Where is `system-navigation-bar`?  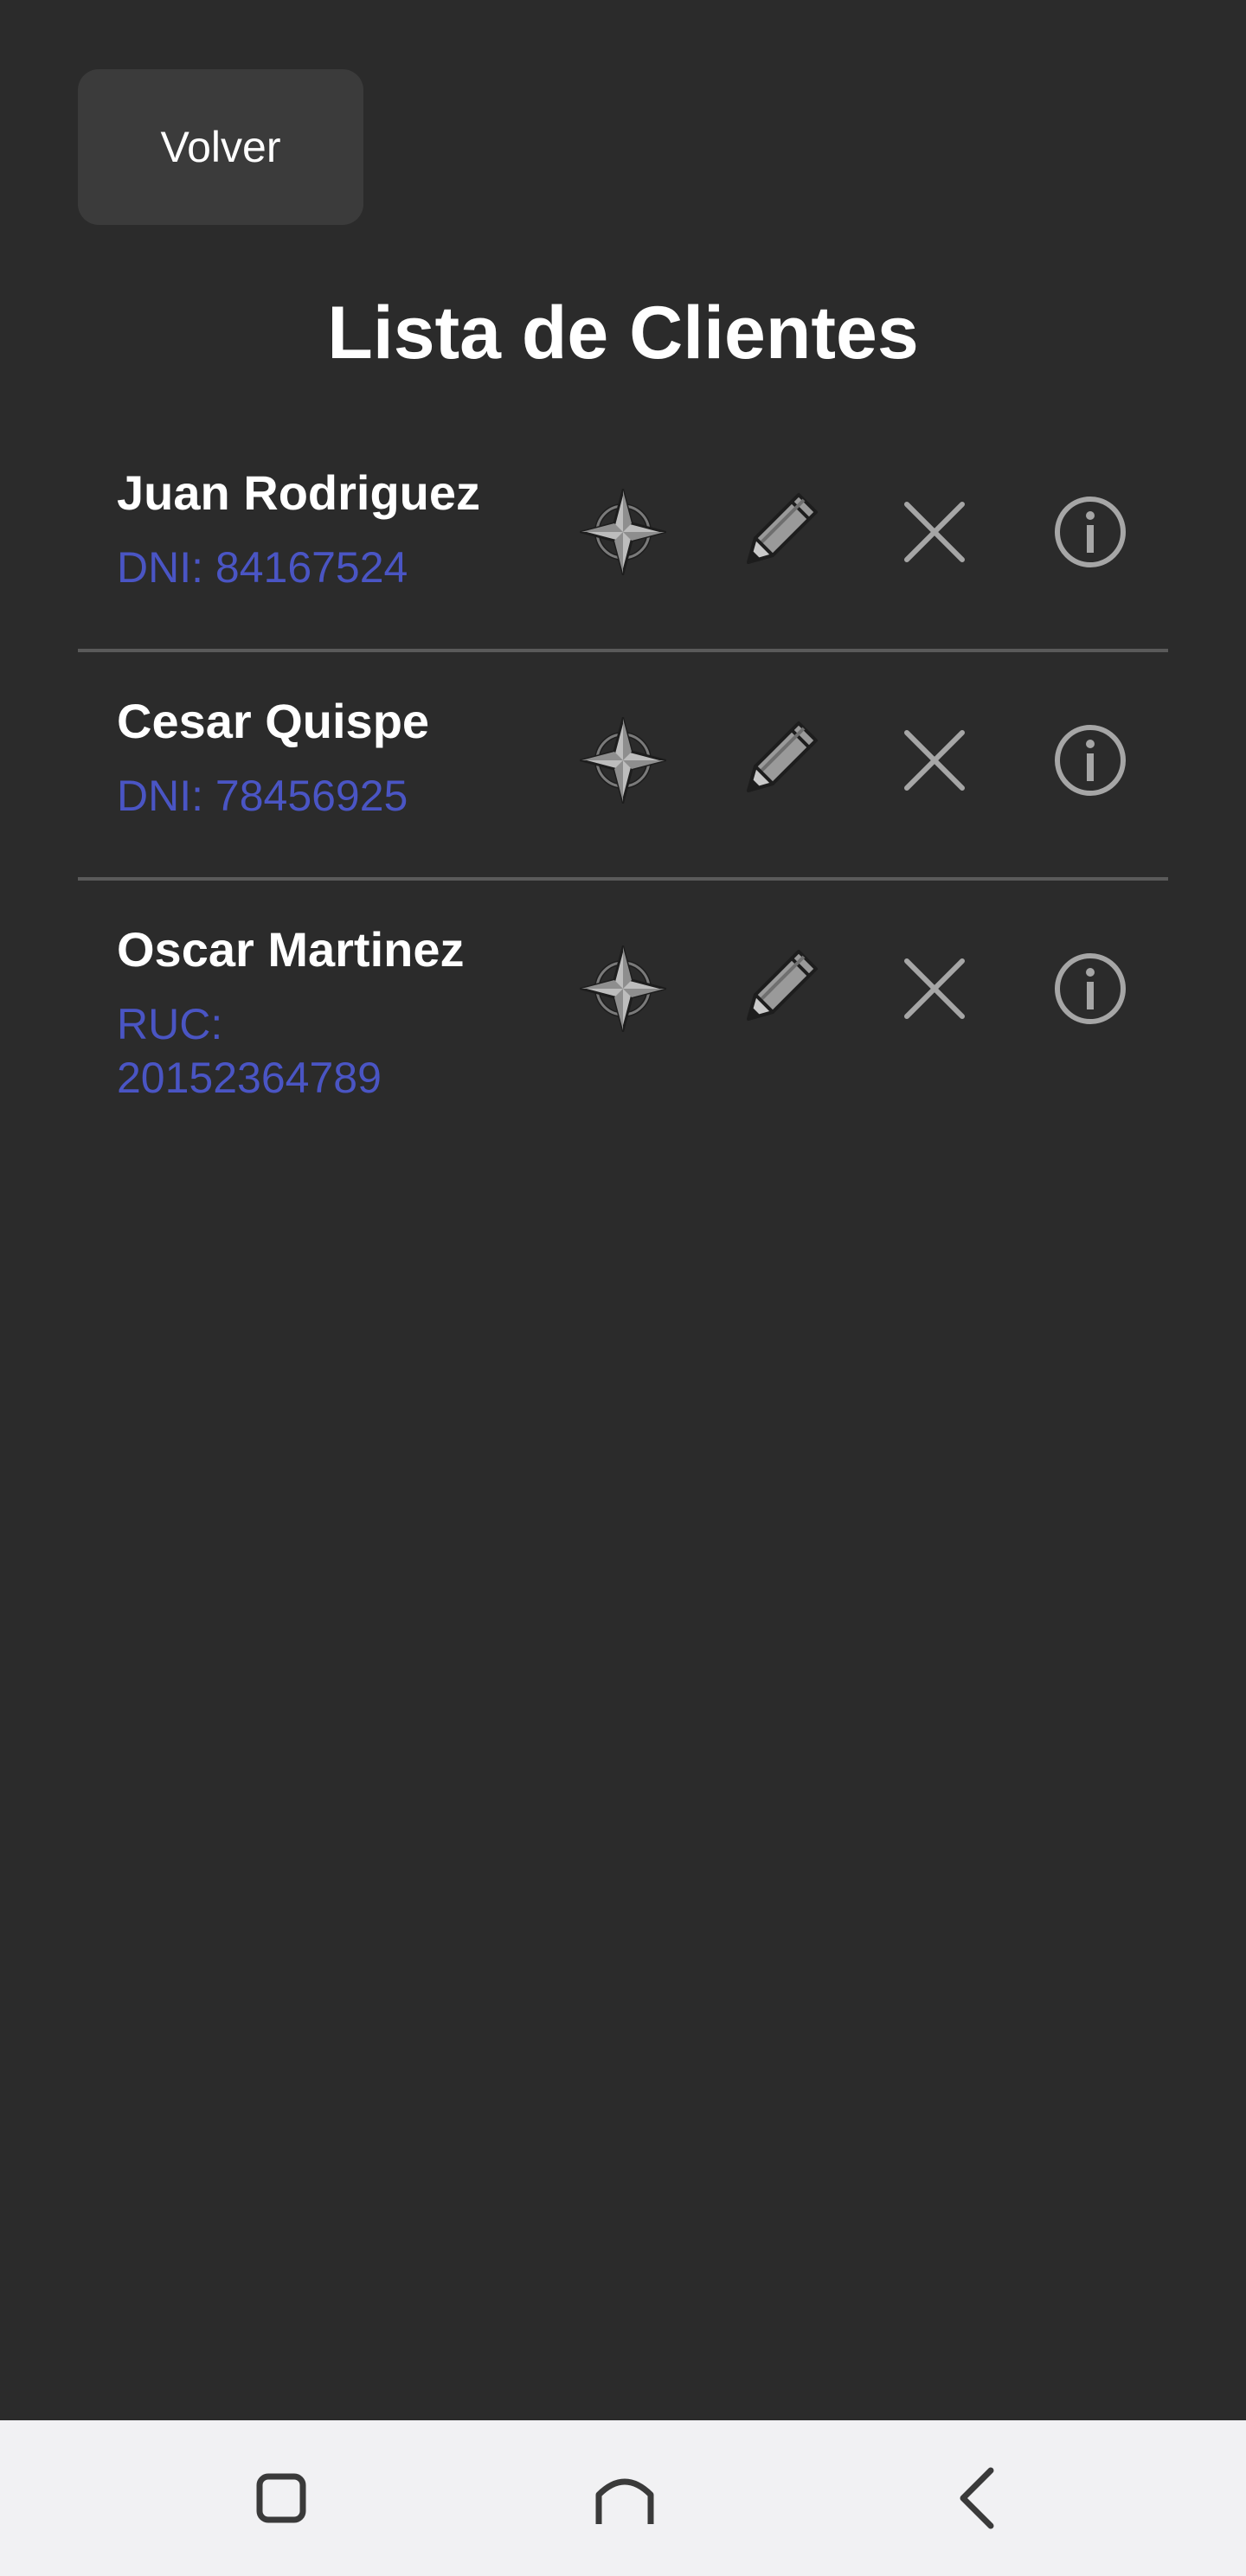 system-navigation-bar is located at coordinates (623, 2498).